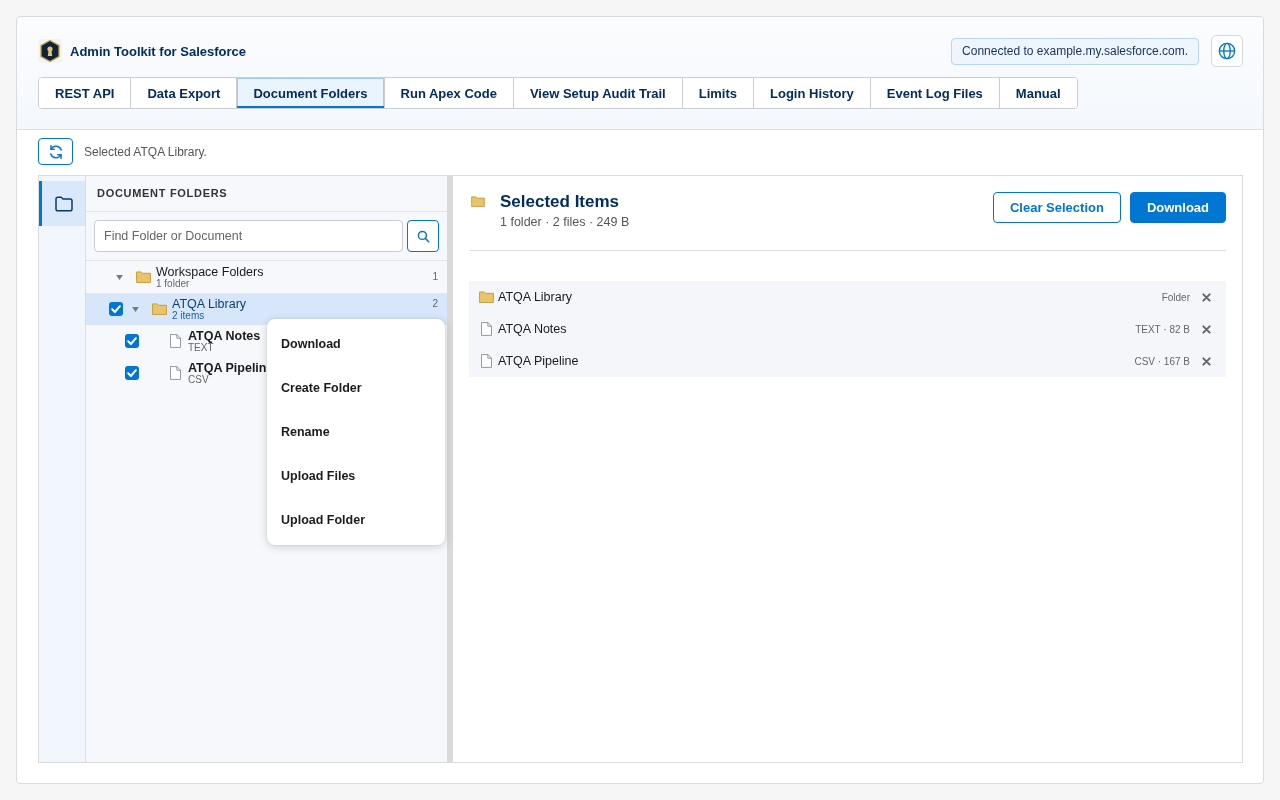  I want to click on refresh-button, so click(55, 151).